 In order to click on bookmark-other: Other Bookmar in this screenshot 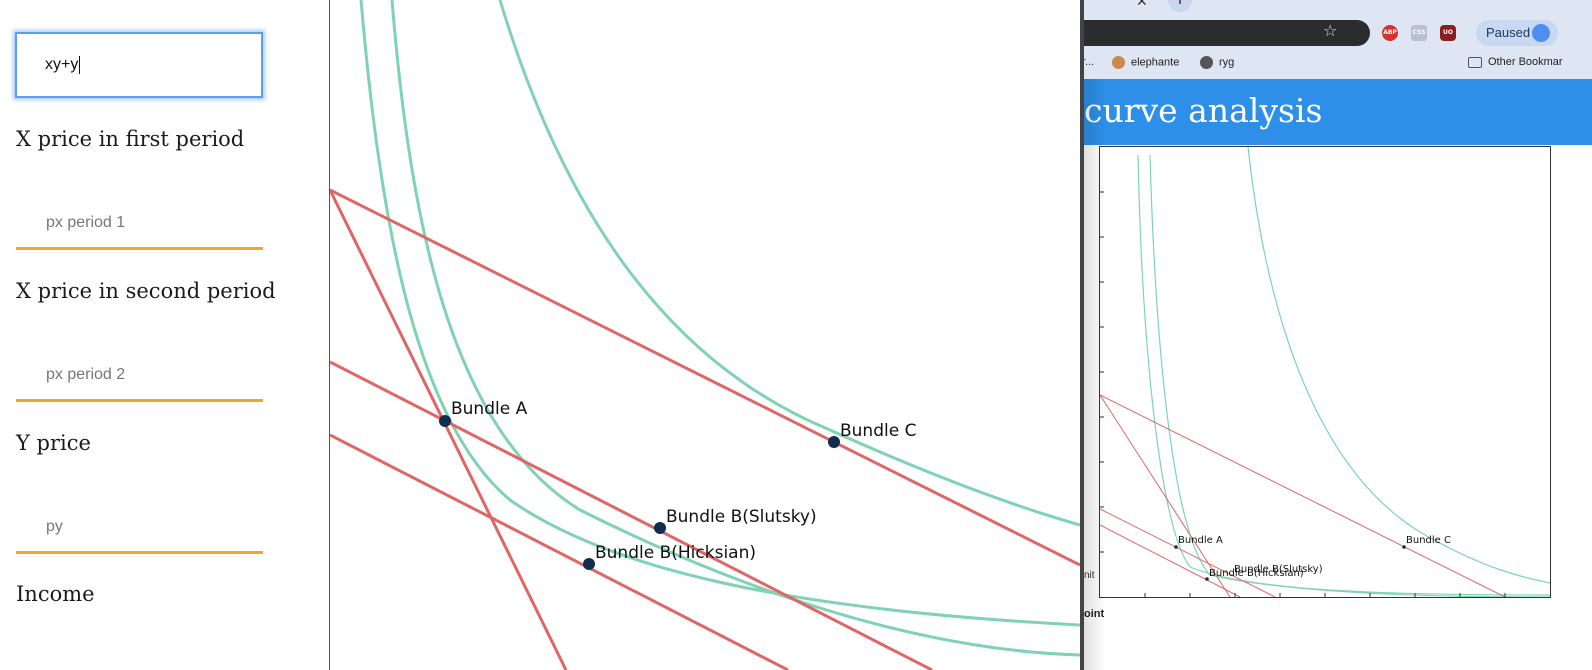, I will do `click(1515, 62)`.